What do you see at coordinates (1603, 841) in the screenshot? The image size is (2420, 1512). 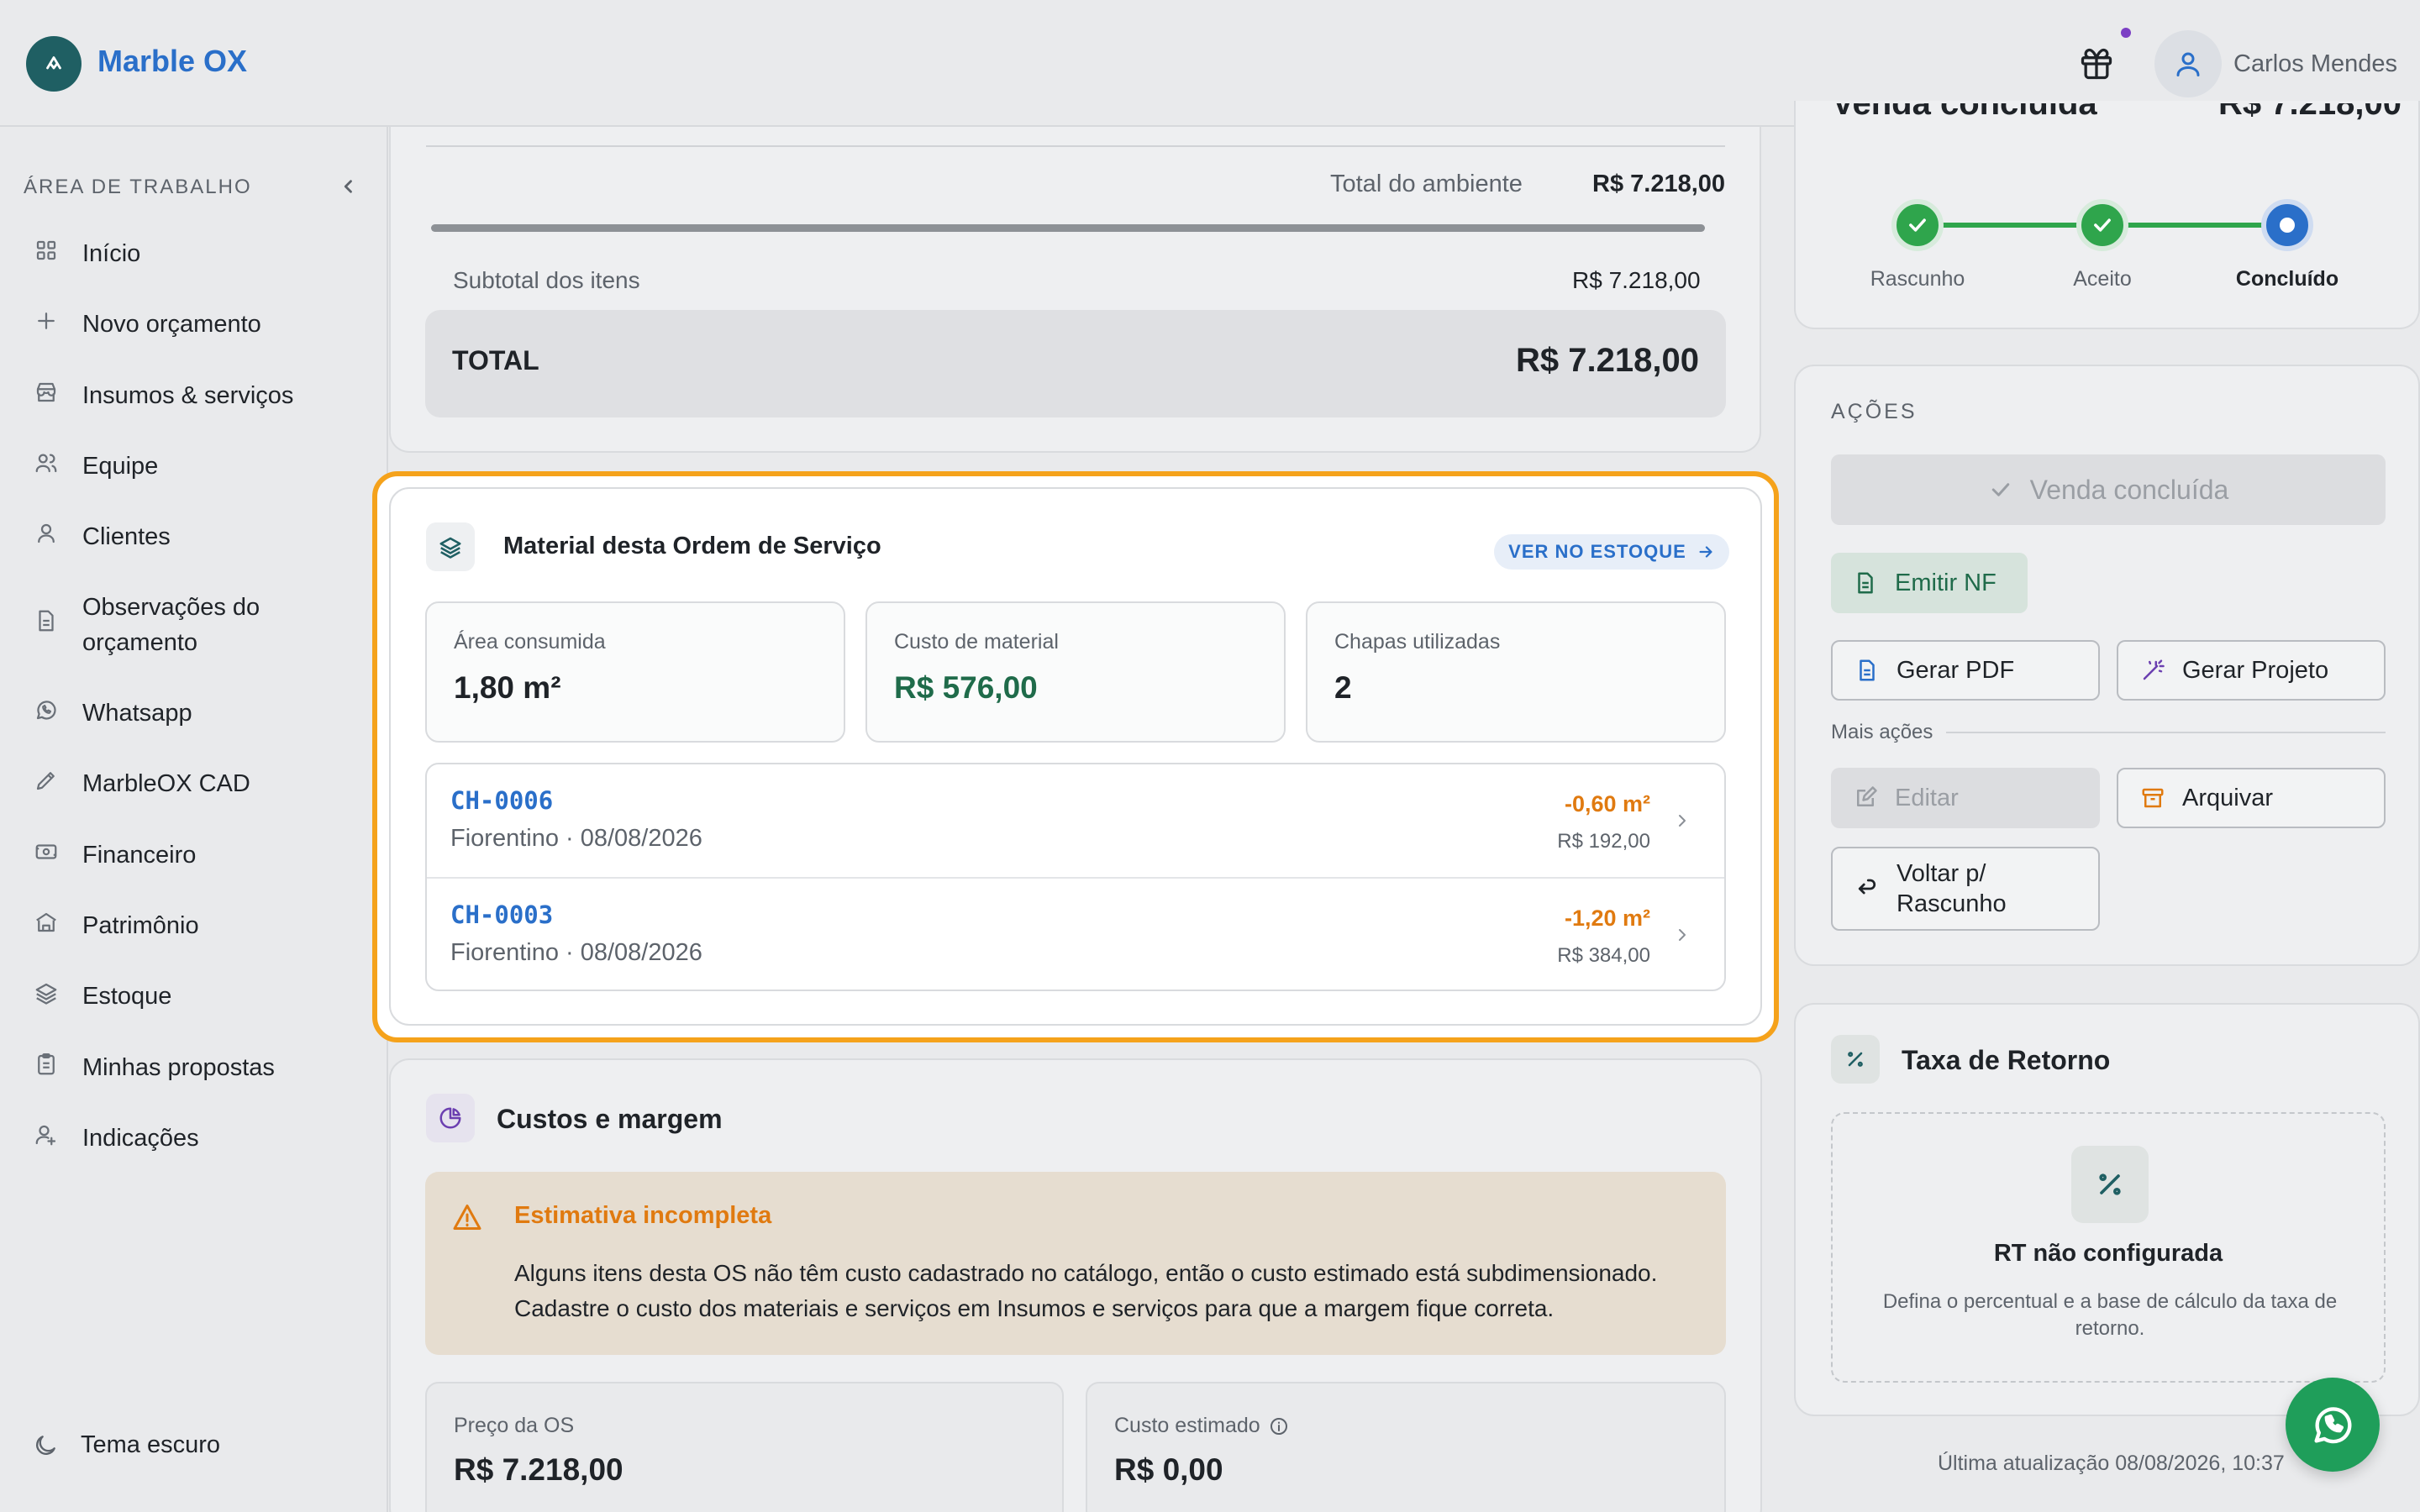 I see `sheet-cost: R$ 192,00` at bounding box center [1603, 841].